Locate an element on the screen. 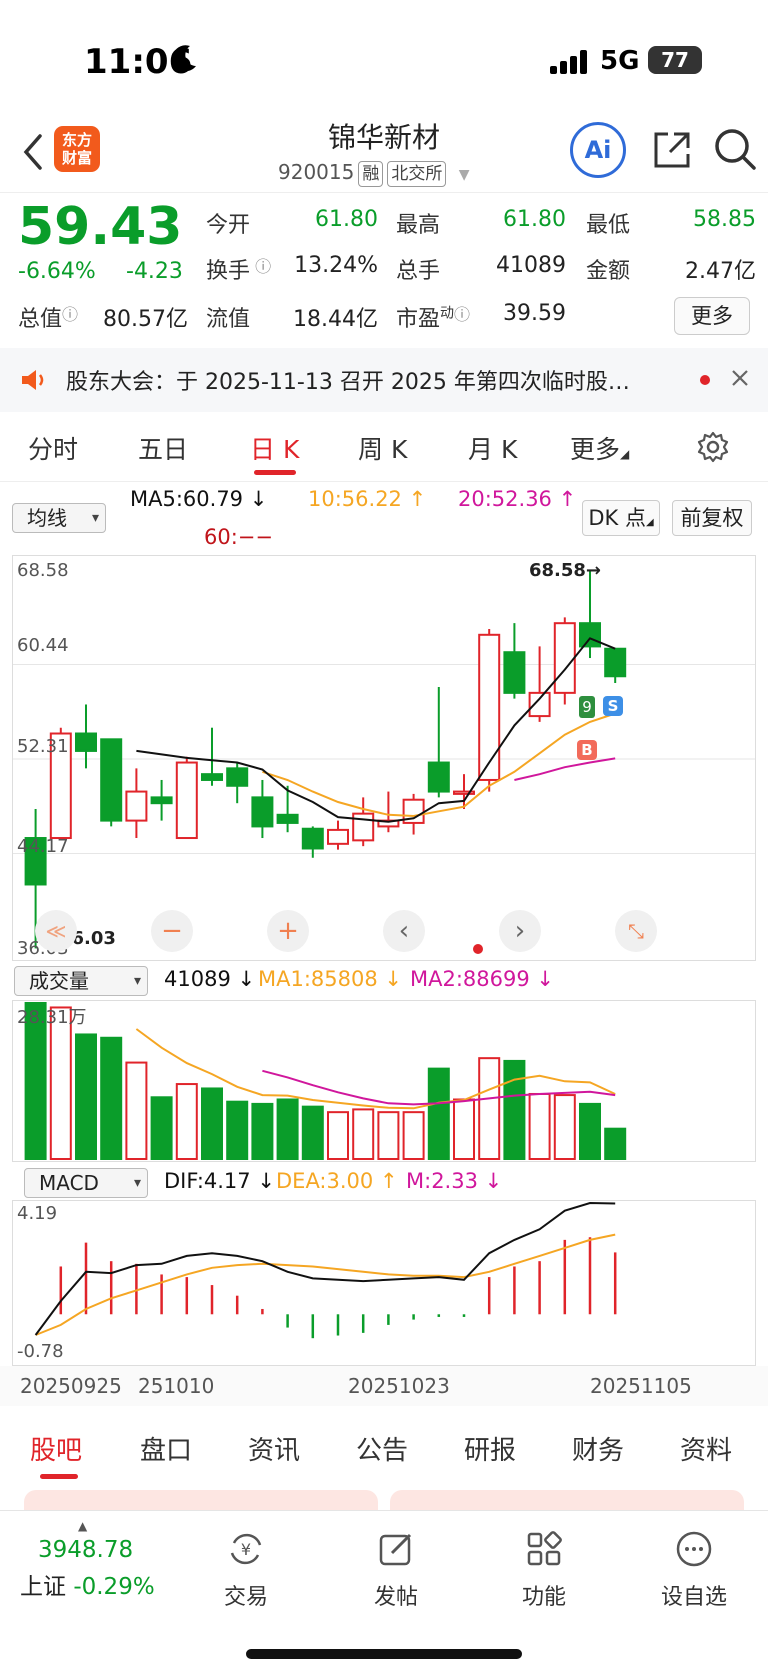 This screenshot has width=768, height=1670. active-subtab-underline is located at coordinates (59, 1476).